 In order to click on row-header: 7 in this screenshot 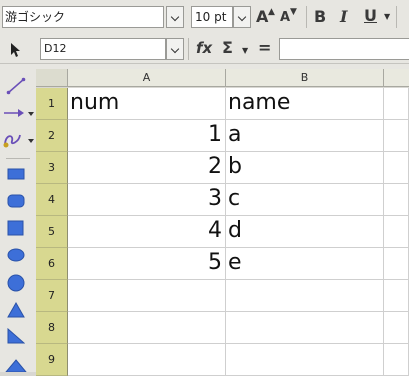, I will do `click(52, 296)`.